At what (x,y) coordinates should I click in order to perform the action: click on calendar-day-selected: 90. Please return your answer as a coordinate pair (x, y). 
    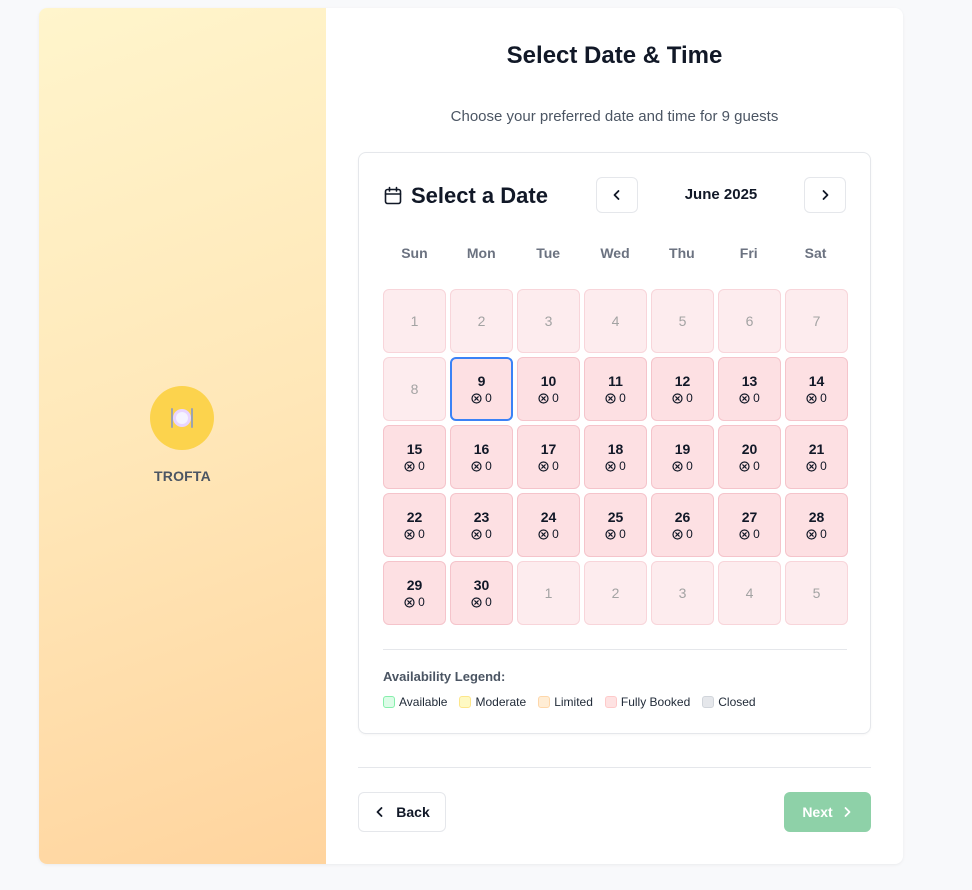
    Looking at the image, I should click on (481, 389).